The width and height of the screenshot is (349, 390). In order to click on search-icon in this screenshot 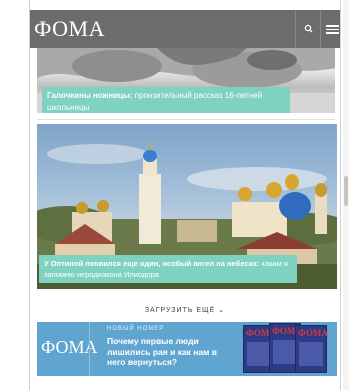, I will do `click(308, 28)`.